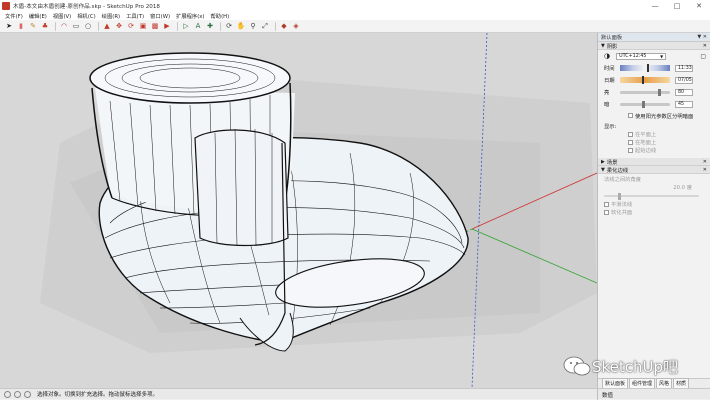  What do you see at coordinates (210, 26) in the screenshot?
I see `axes-icon: ✚` at bounding box center [210, 26].